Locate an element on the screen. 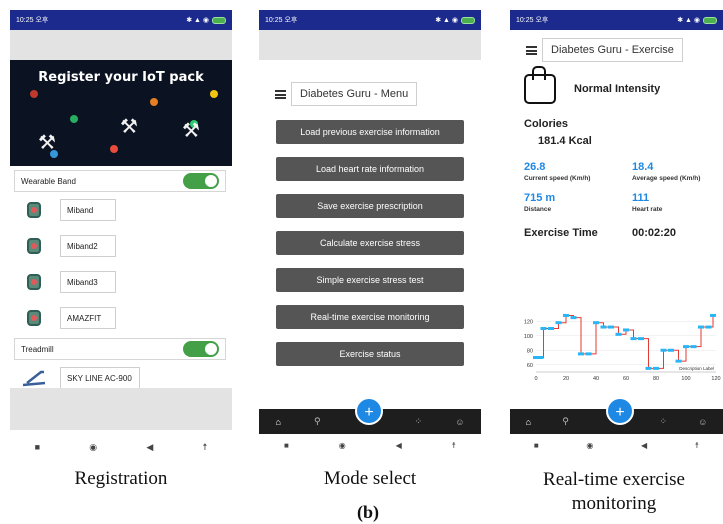 This screenshot has height=524, width=723. device-row: AMAZFIT is located at coordinates (121, 318).